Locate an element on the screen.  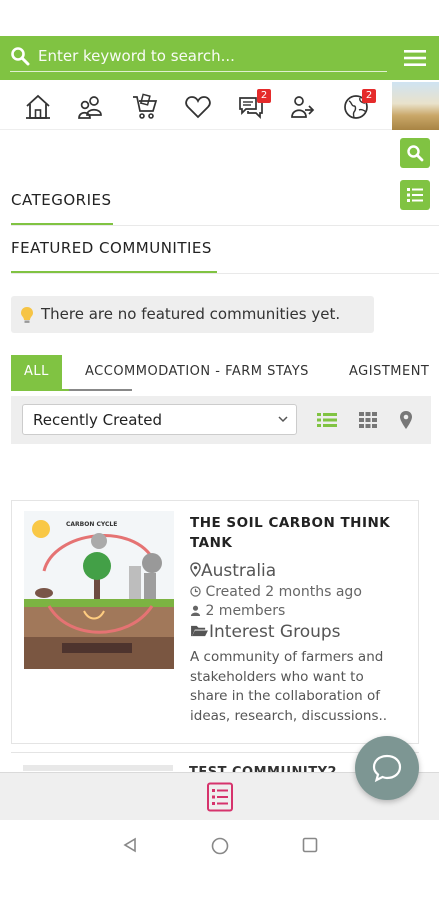
community-created: Created 2 months ago is located at coordinates (301, 592).